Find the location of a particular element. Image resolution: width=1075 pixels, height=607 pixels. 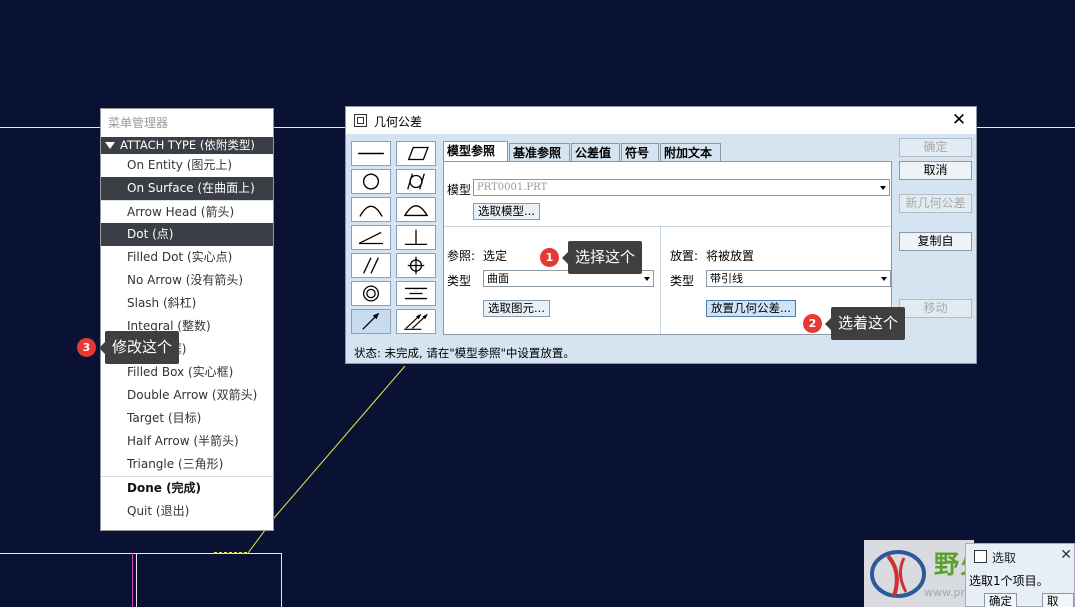

select-dialog-title: 选取 is located at coordinates (1004, 558).